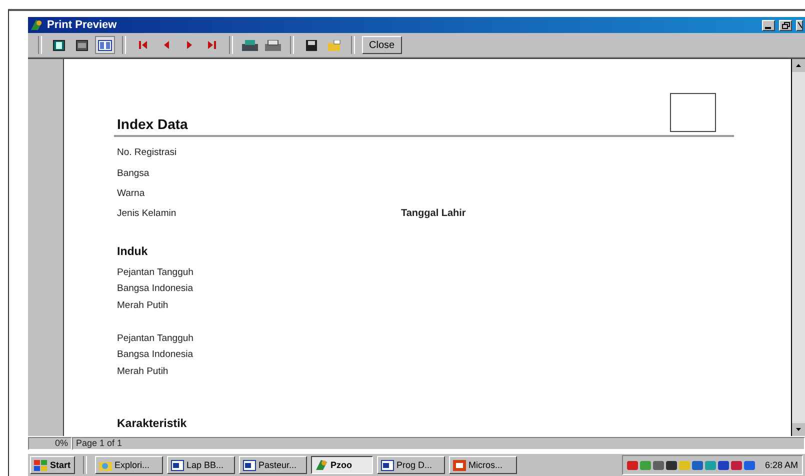 This screenshot has width=805, height=476. I want to click on zoom-status: 0%, so click(50, 443).